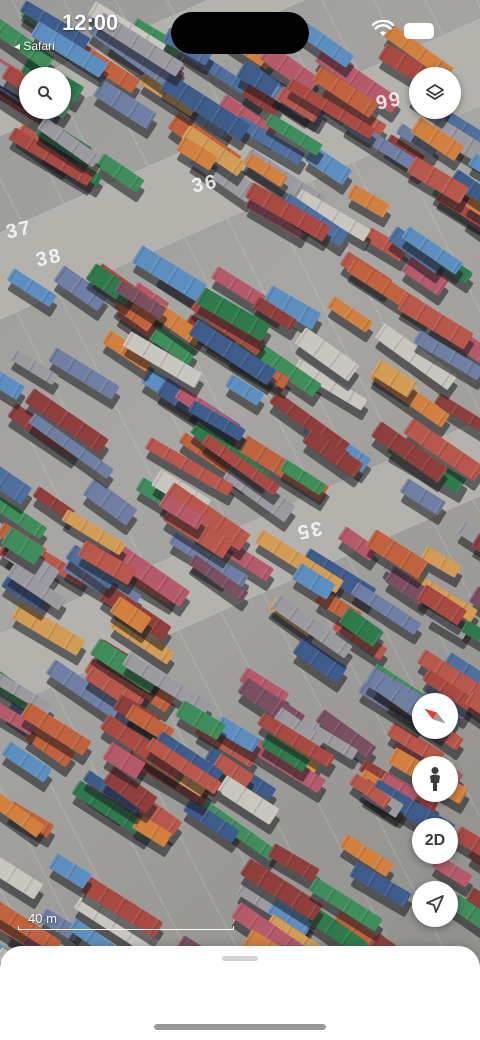 Image resolution: width=480 pixels, height=1040 pixels. I want to click on map-scale-bar: 40 m, so click(126, 920).